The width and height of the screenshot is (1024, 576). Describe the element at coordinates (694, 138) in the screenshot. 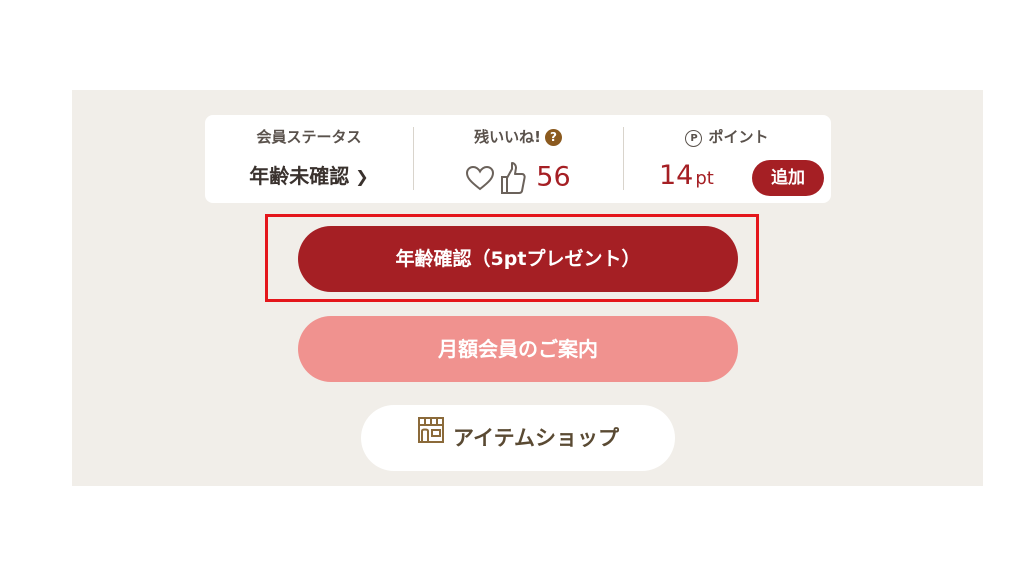

I see `point-icon: P` at that location.